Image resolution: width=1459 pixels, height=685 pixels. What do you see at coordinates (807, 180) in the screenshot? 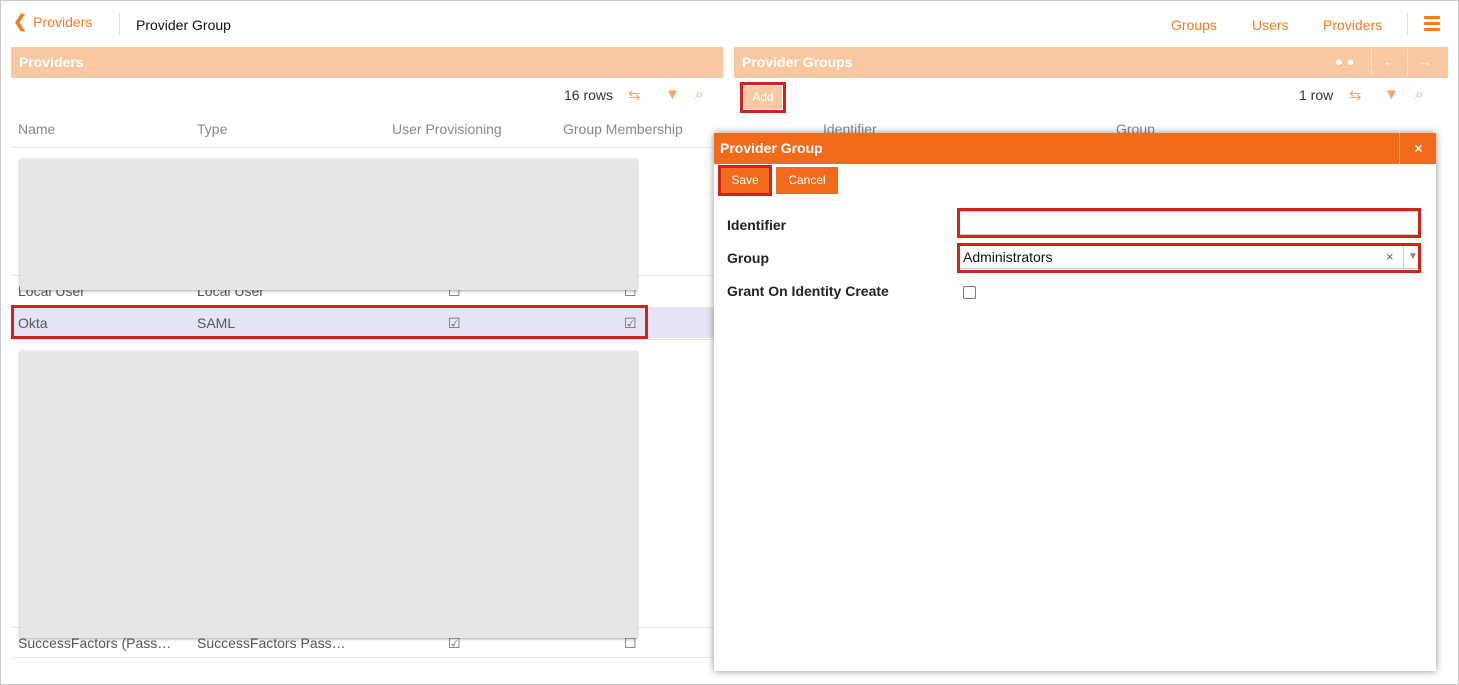
I see `cancel-button: Cancel` at bounding box center [807, 180].